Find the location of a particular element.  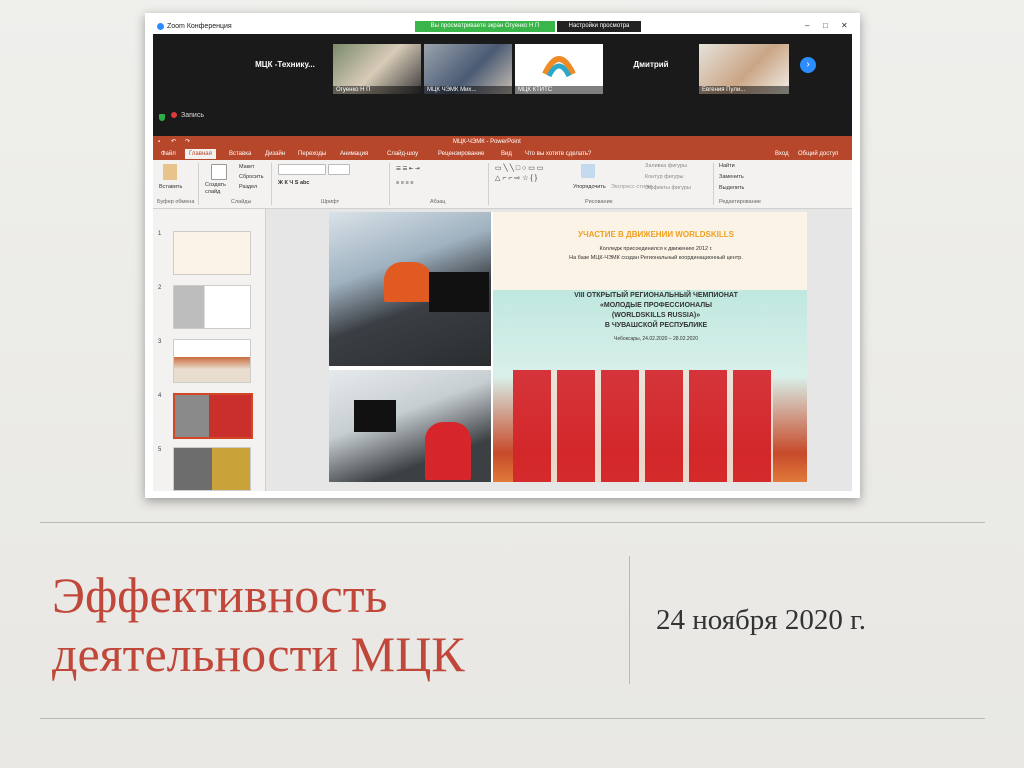

recording-indicator: Запись is located at coordinates (187, 115).